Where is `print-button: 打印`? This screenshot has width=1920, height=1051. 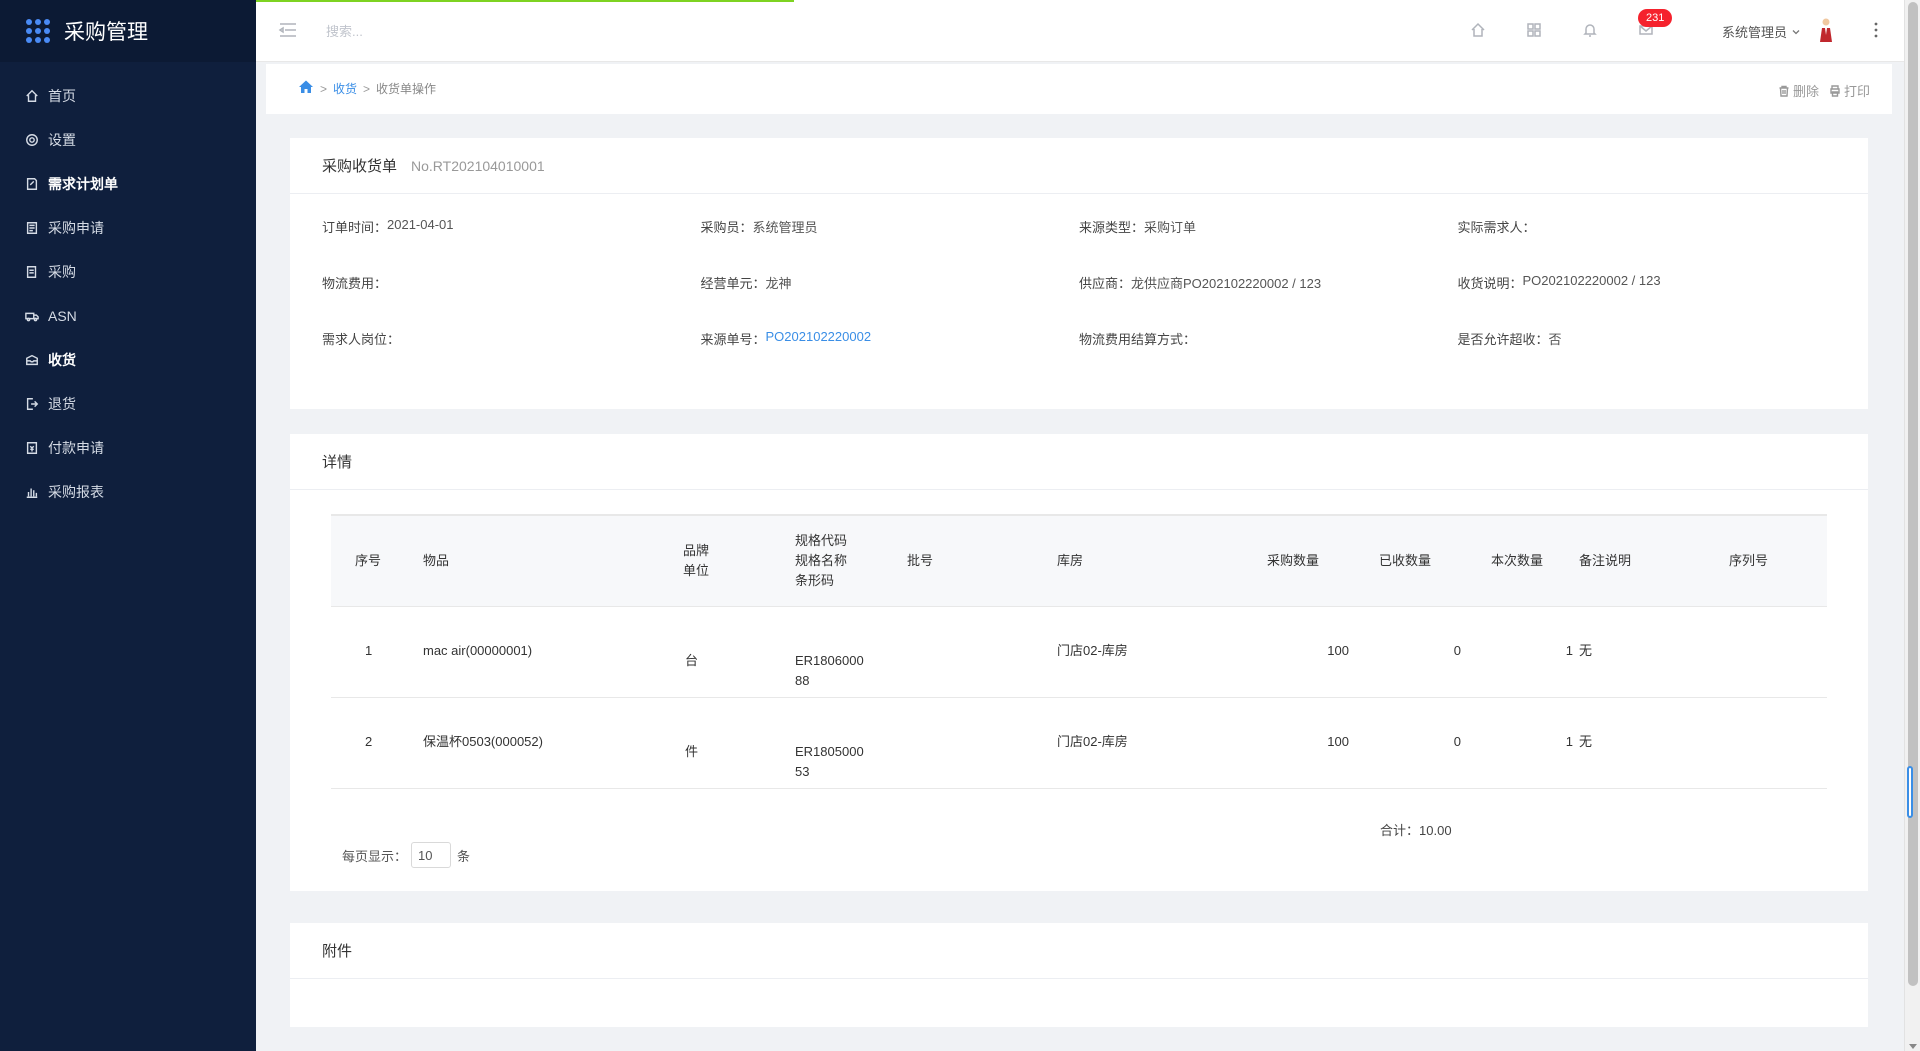
print-button: 打印 is located at coordinates (1849, 90).